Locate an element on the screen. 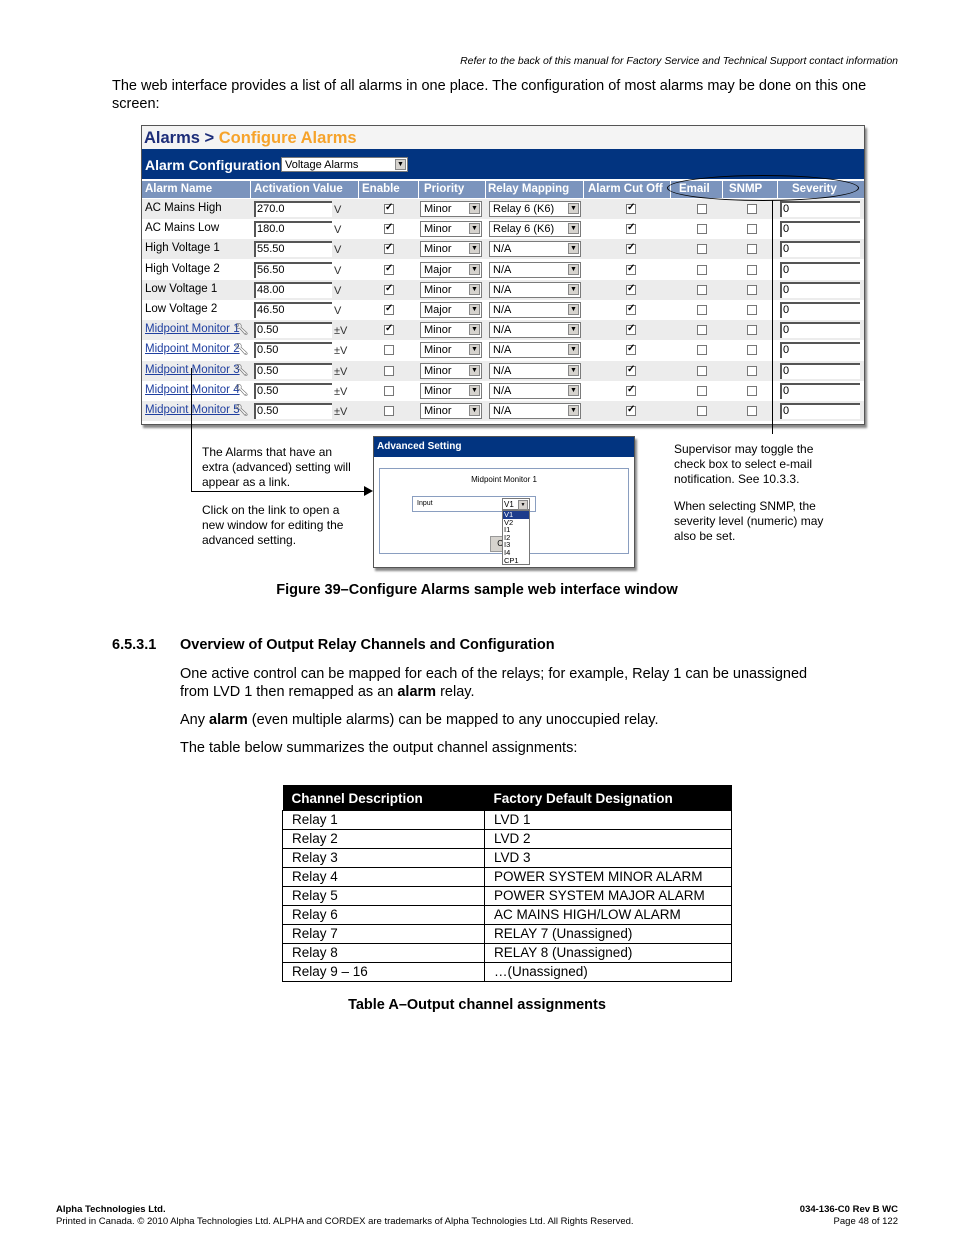 This screenshot has height=1235, width=954. activation-value-input: 56.50 is located at coordinates (293, 269).